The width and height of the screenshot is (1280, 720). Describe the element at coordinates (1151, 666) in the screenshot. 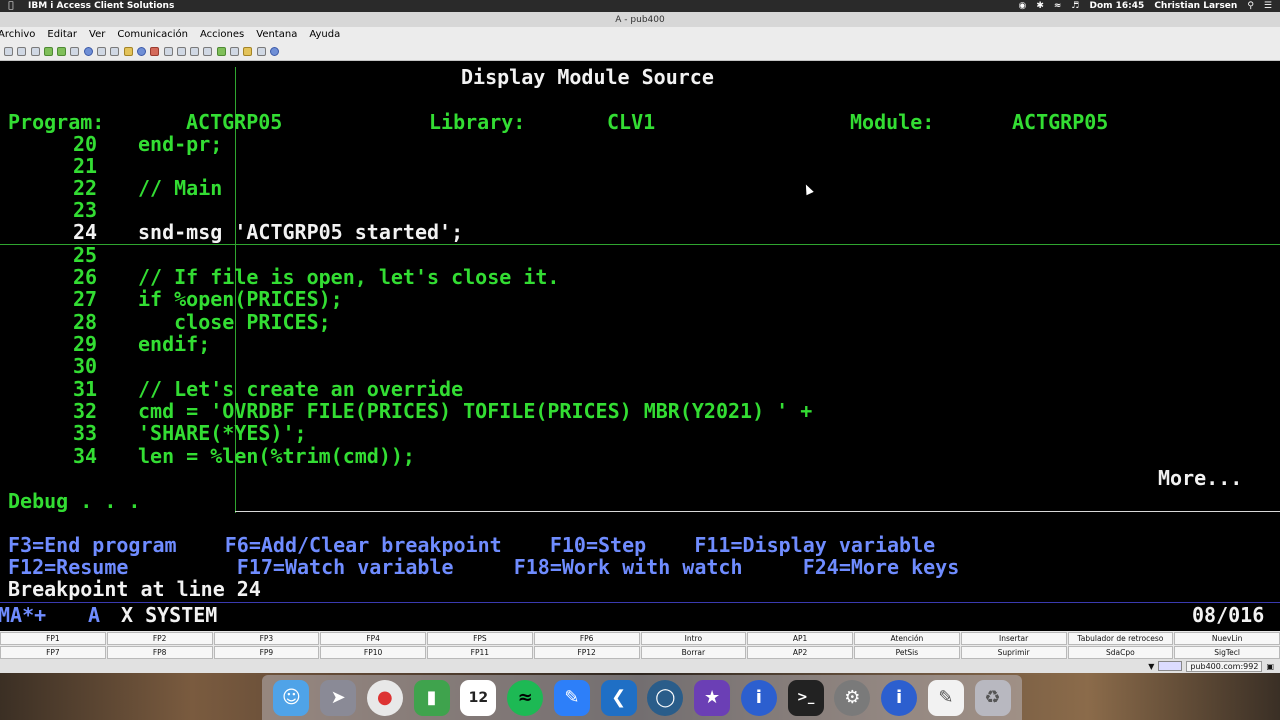

I see `dropdown-arrow-icon: ▼` at that location.